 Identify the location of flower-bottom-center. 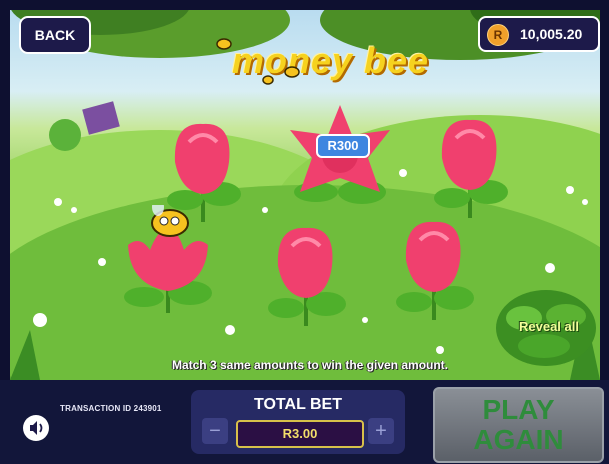
(306, 281).